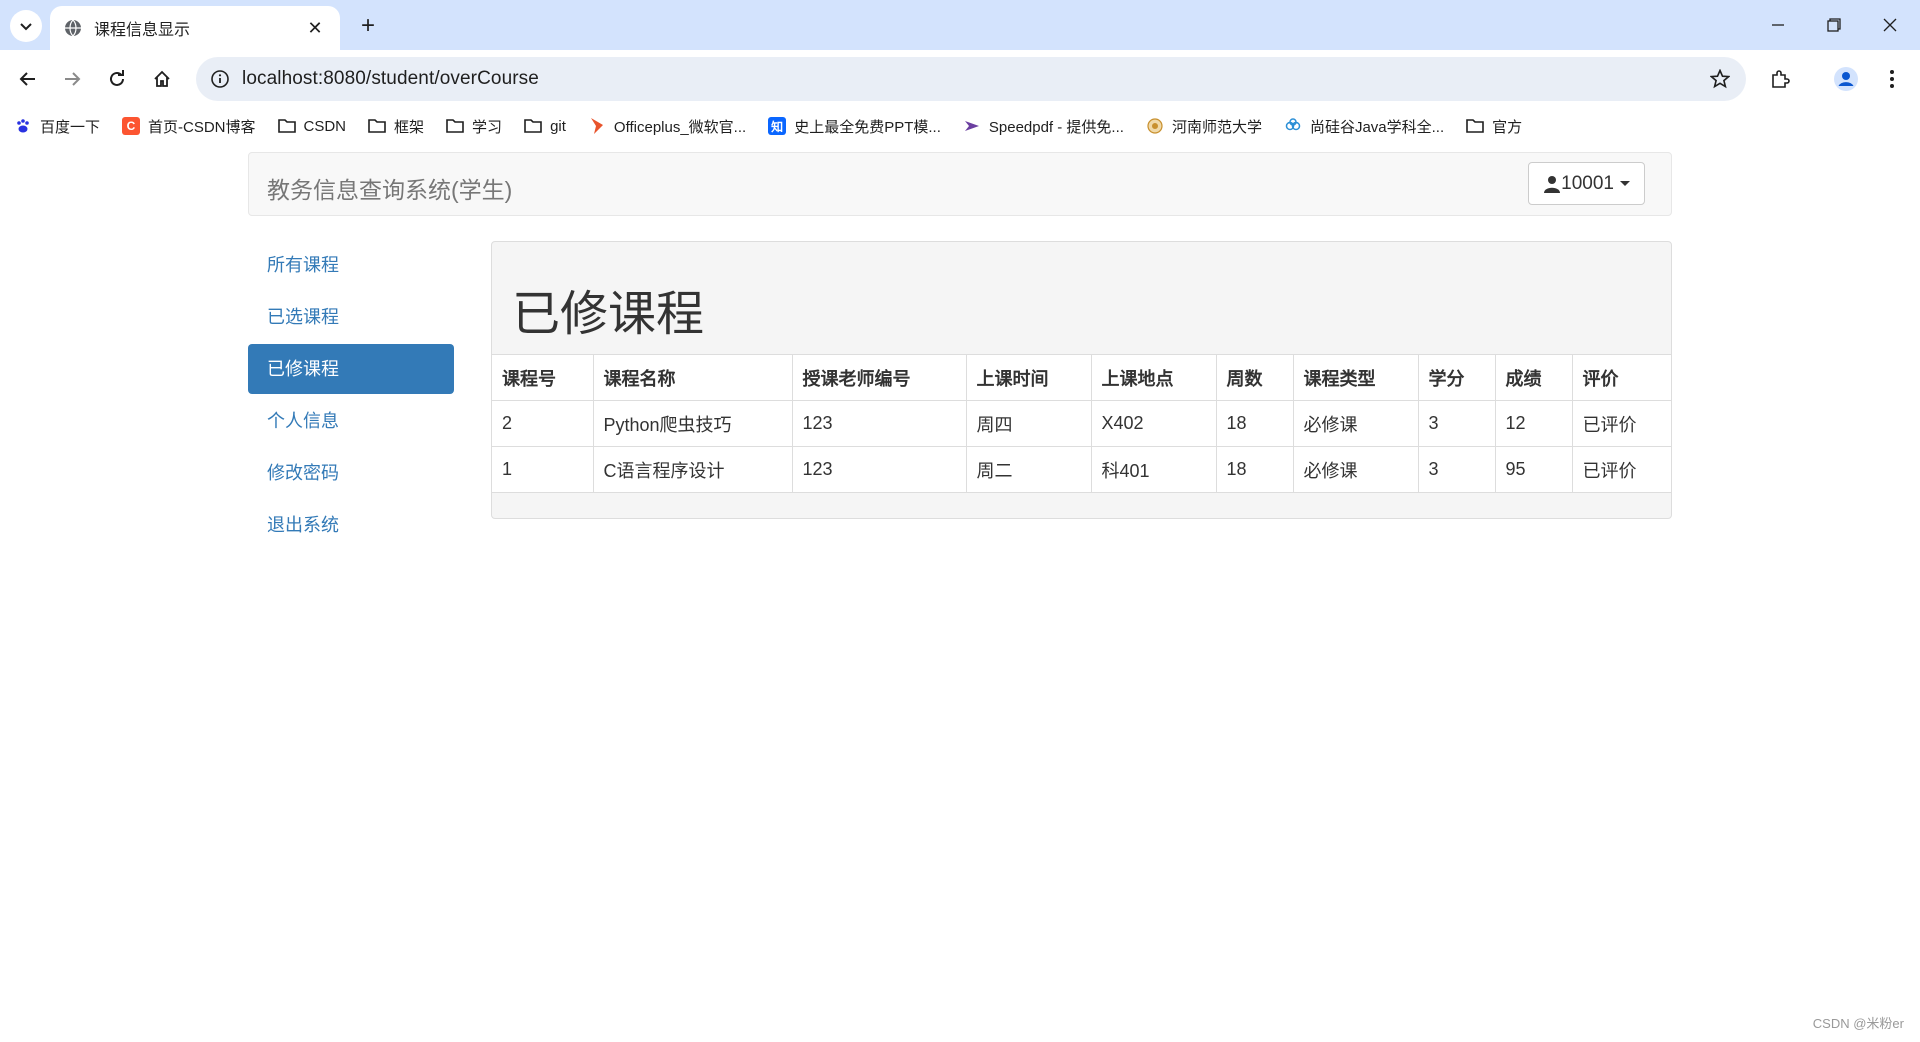 The image size is (1920, 1042). Describe the element at coordinates (1081, 469) in the screenshot. I see `table-row: 1 C语言程序设计 123 周二 科401 18 必修课 3 95 已评价` at that location.